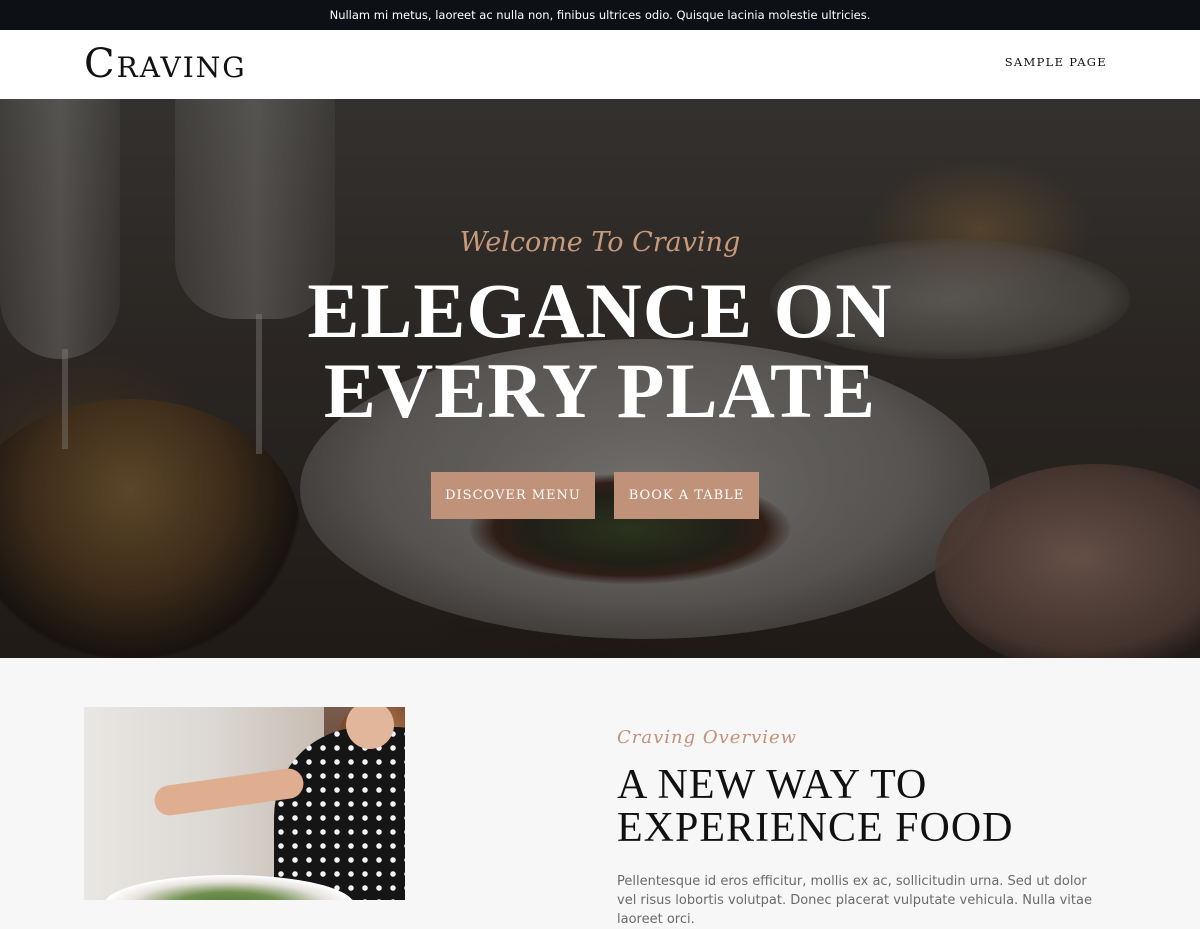 This screenshot has height=929, width=1200. Describe the element at coordinates (339, 813) in the screenshot. I see `photo-polka-dot-shirt` at that location.